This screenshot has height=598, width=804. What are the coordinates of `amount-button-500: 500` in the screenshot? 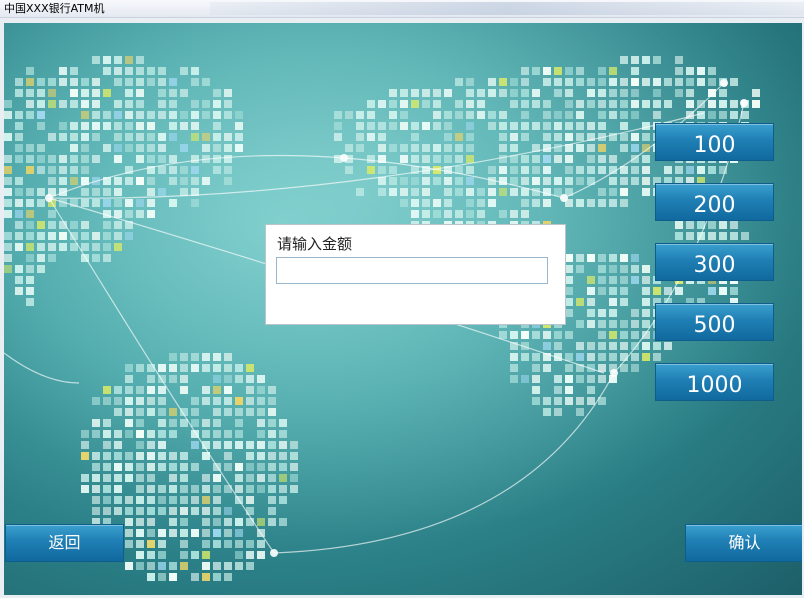 It's located at (714, 322).